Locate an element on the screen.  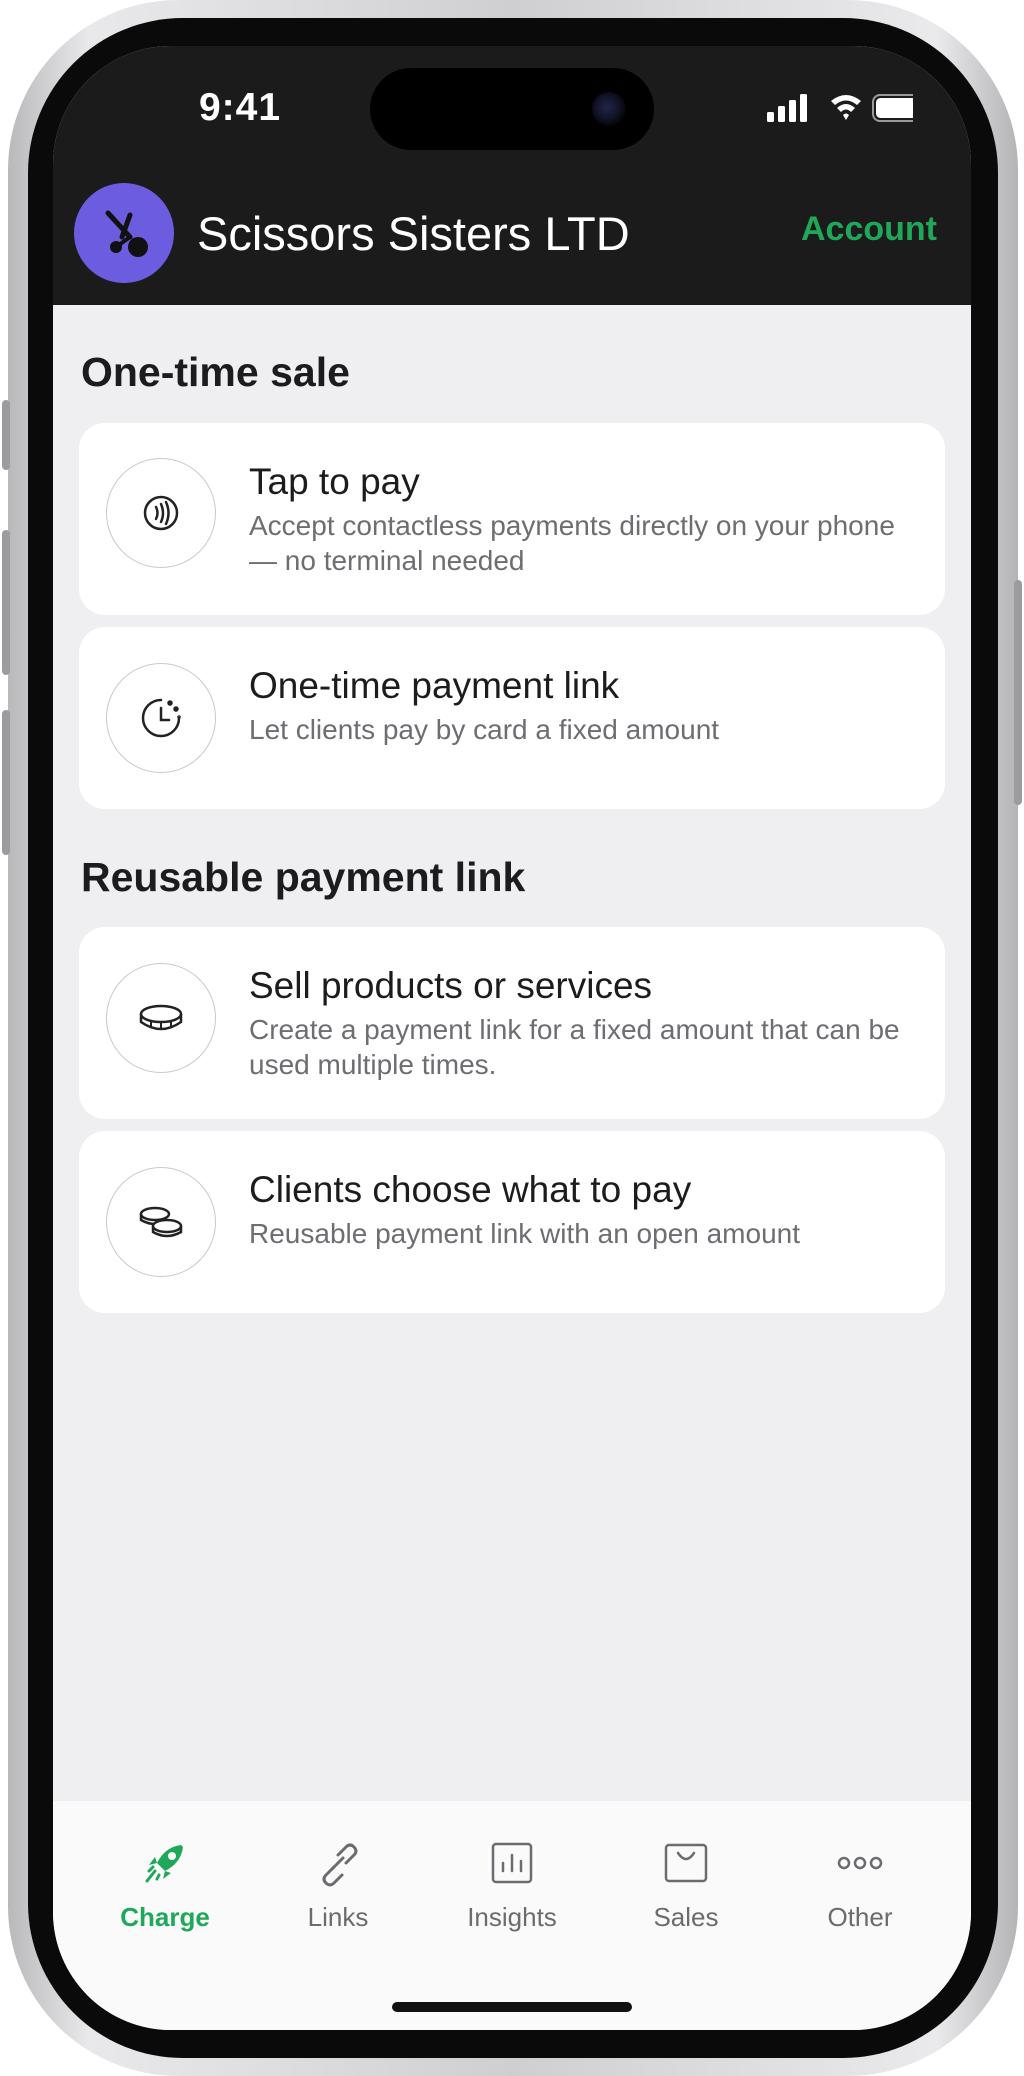
home-indicator is located at coordinates (512, 2007).